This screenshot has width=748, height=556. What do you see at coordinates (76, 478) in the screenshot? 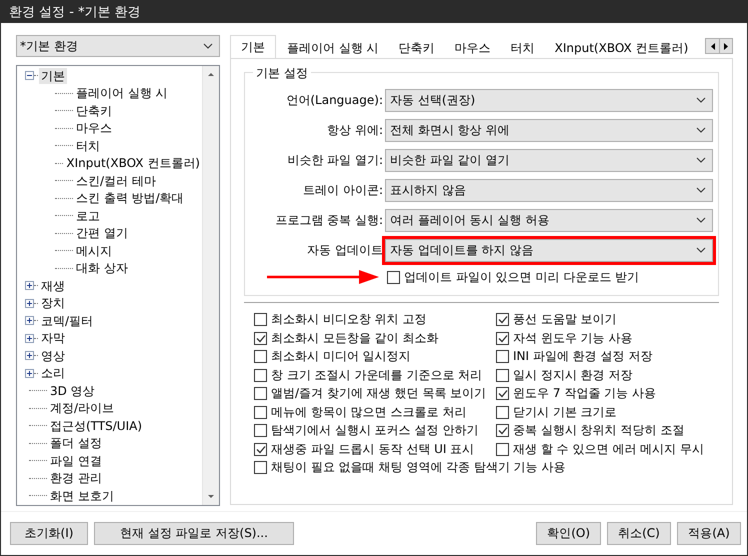
I see `tree-item: 환경 관리` at bounding box center [76, 478].